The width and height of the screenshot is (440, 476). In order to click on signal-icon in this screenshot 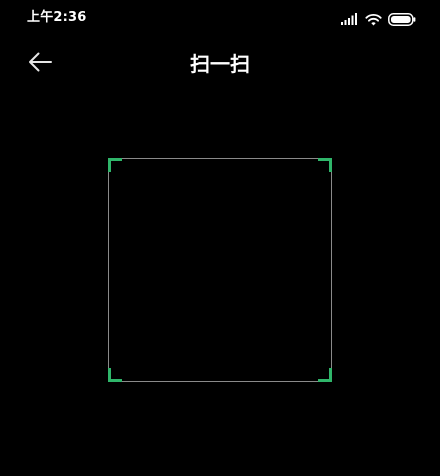, I will do `click(350, 19)`.